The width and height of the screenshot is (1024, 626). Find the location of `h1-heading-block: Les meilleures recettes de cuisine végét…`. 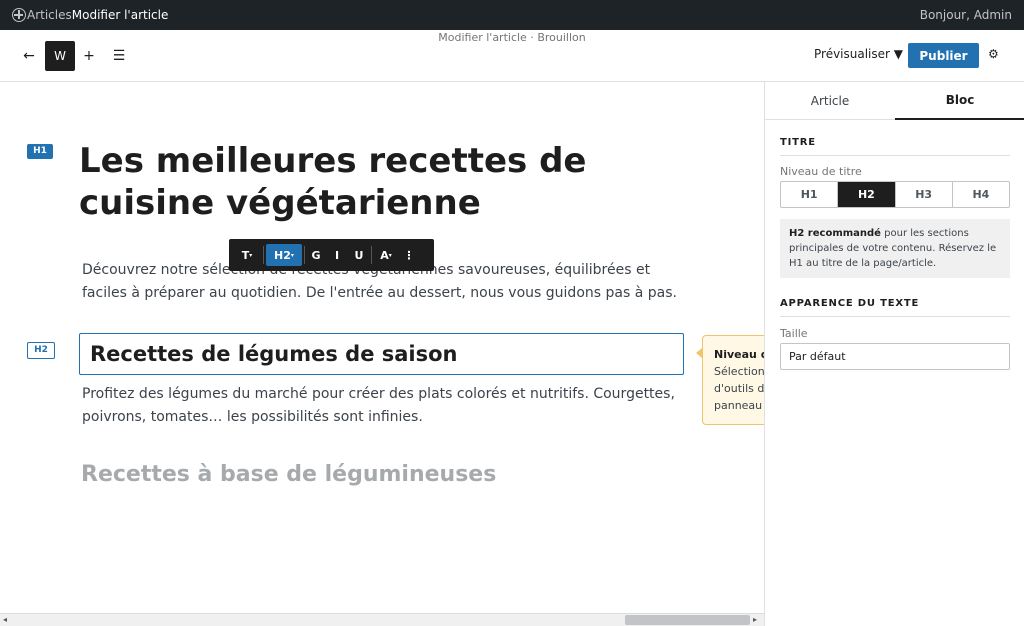

h1-heading-block: Les meilleures recettes de cuisine végét… is located at coordinates (389, 182).